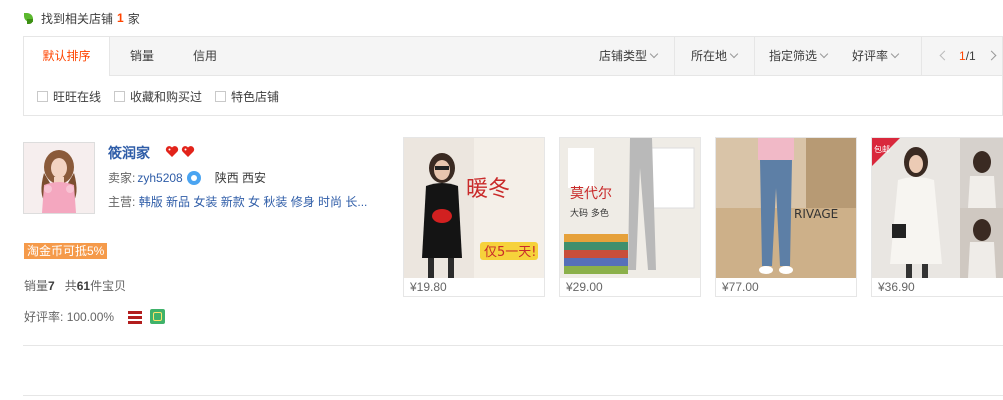  Describe the element at coordinates (882, 149) in the screenshot. I see `svg-text: 包邮` at that location.